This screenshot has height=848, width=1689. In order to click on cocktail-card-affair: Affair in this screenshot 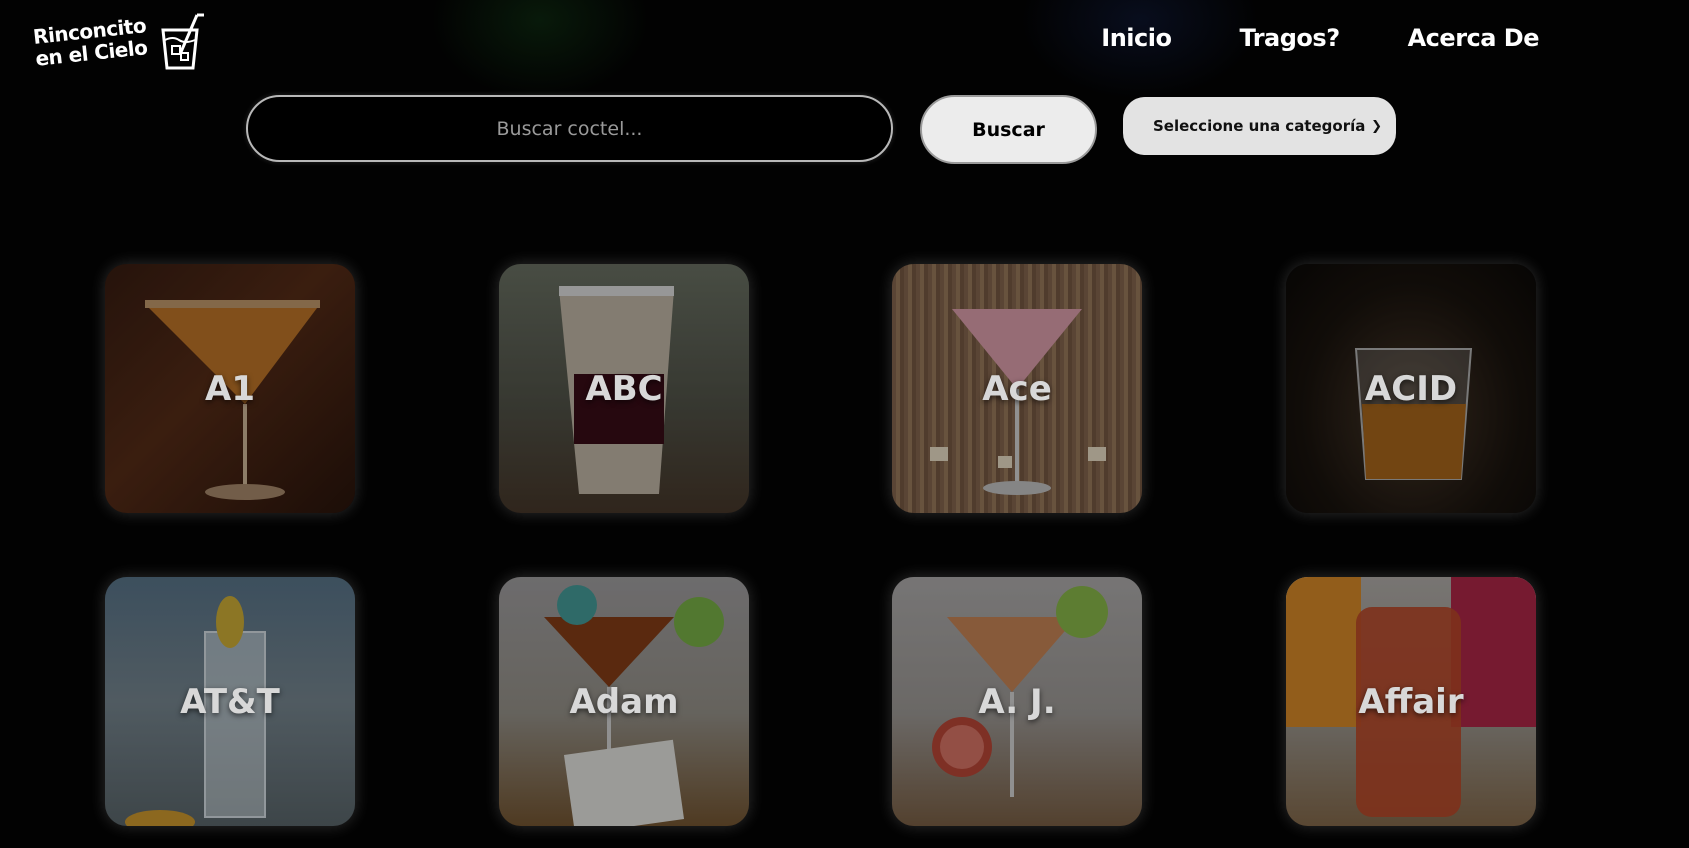, I will do `click(1411, 701)`.